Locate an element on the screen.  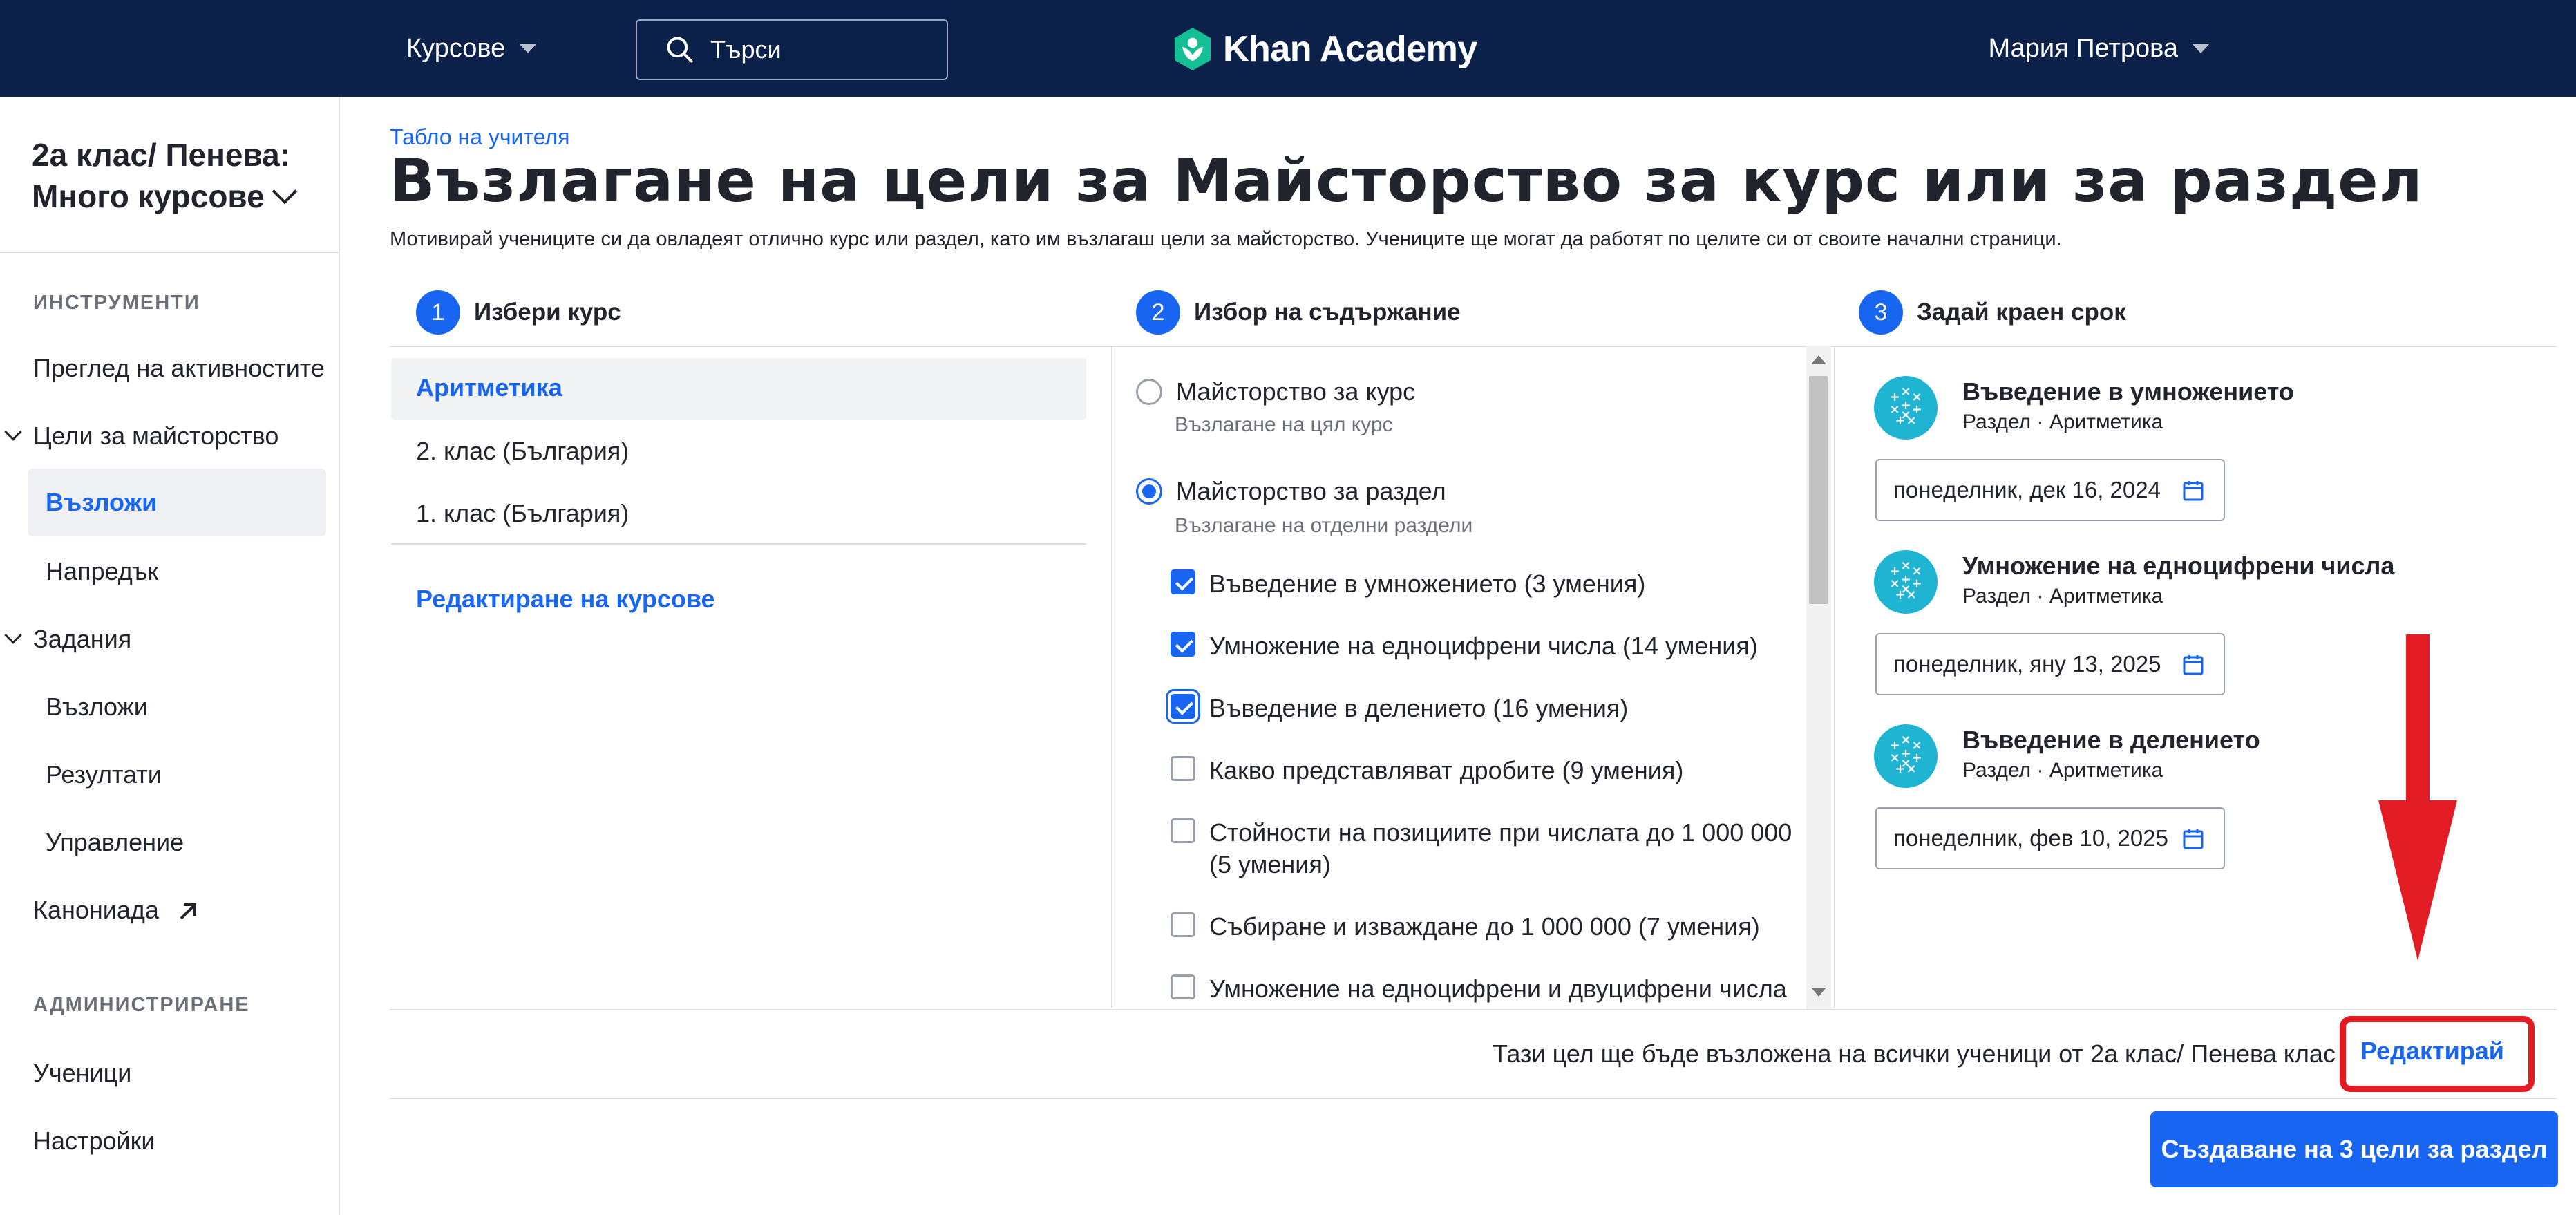
course-option-grade1: 1. клас (България) is located at coordinates (522, 513).